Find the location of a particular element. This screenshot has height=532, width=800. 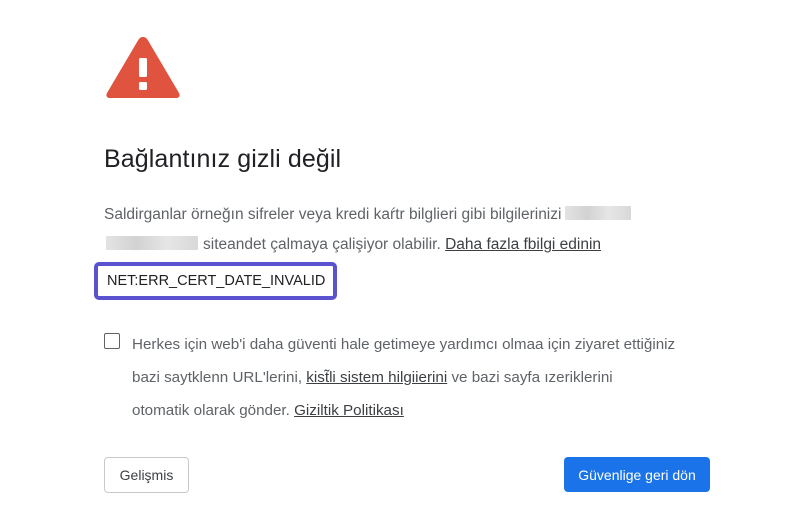

error-code: NET:ERR_CERT_DATE_INVALID is located at coordinates (215, 281).